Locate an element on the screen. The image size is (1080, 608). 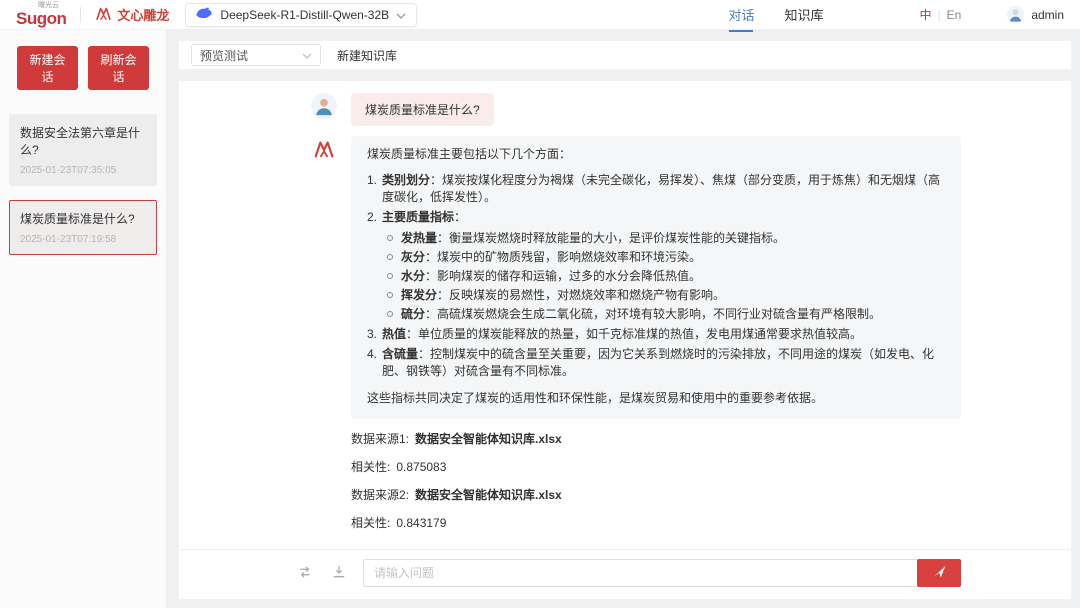
sidebar-buttons: 新建会话 刷新会话 is located at coordinates (83, 68).